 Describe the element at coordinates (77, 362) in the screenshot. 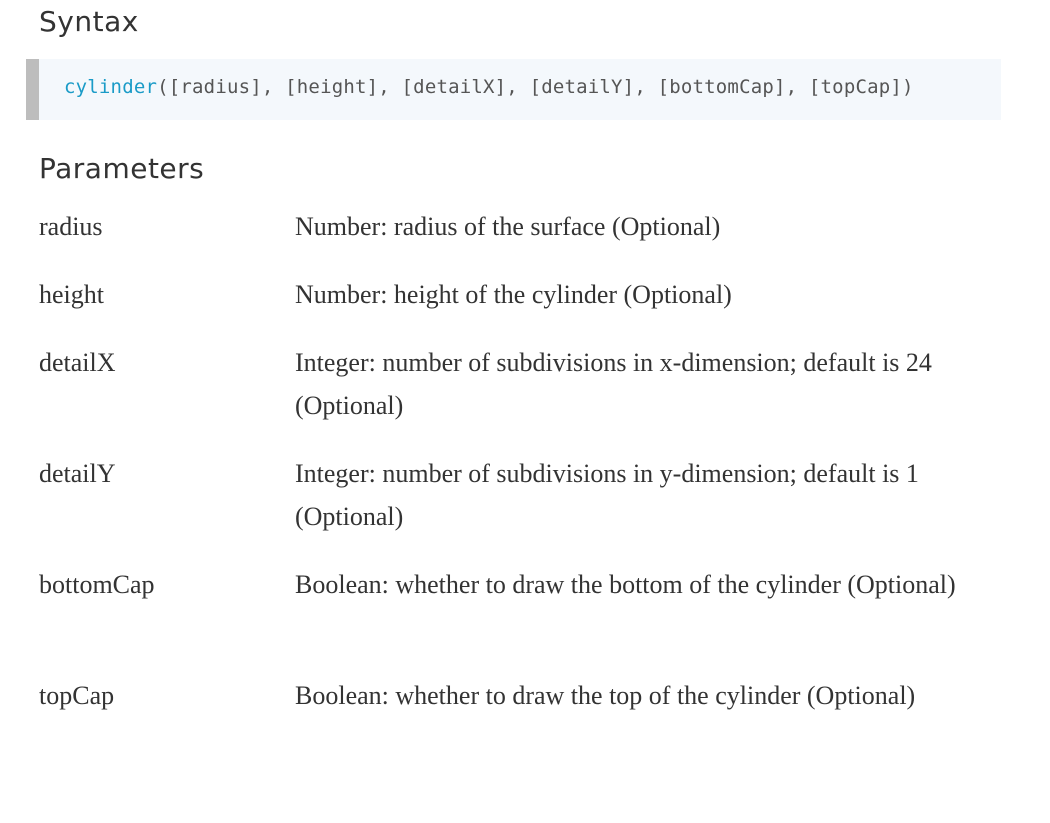

I see `parameter-name: detailX` at that location.